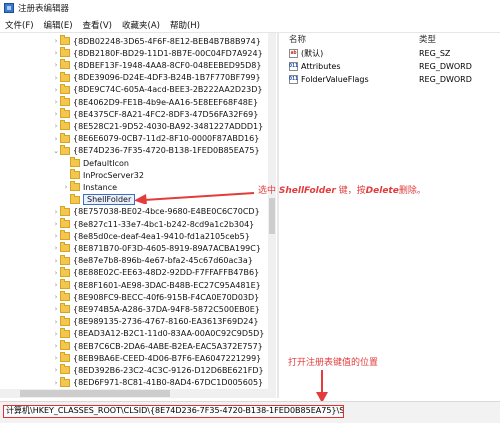  What do you see at coordinates (99, 199) in the screenshot?
I see `tree-item-selected: ShellFolder` at bounding box center [99, 199].